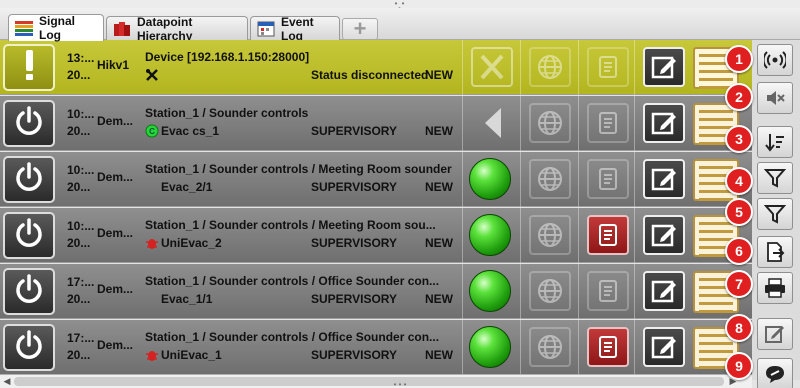 Image resolution: width=800 pixels, height=388 pixels. I want to click on mute-icon, so click(775, 98).